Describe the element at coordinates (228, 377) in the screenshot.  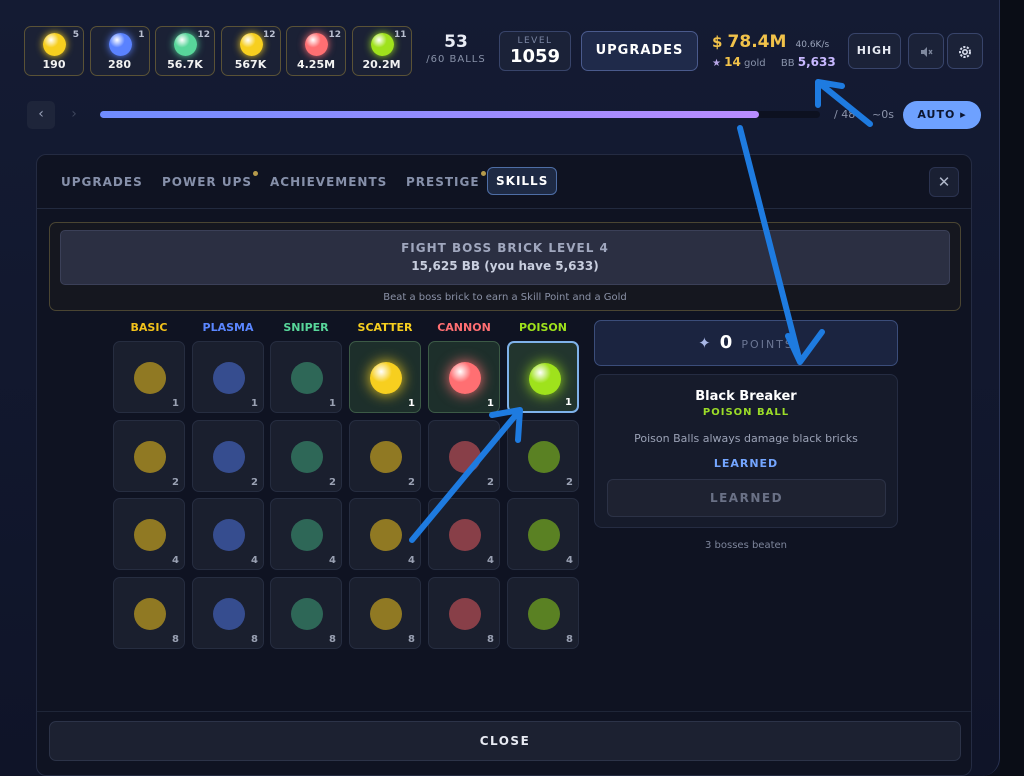
I see `skill-cell-plasma-1: 1` at that location.